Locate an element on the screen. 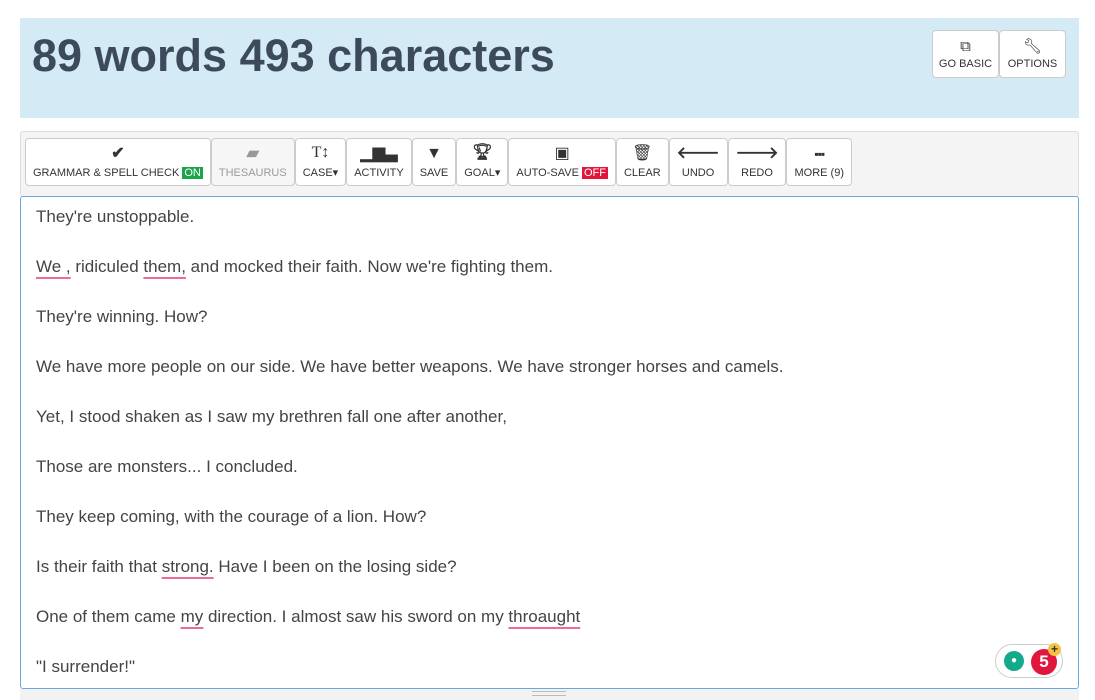 This screenshot has height=700, width=1095. text-segment: They're winning. How? is located at coordinates (122, 316).